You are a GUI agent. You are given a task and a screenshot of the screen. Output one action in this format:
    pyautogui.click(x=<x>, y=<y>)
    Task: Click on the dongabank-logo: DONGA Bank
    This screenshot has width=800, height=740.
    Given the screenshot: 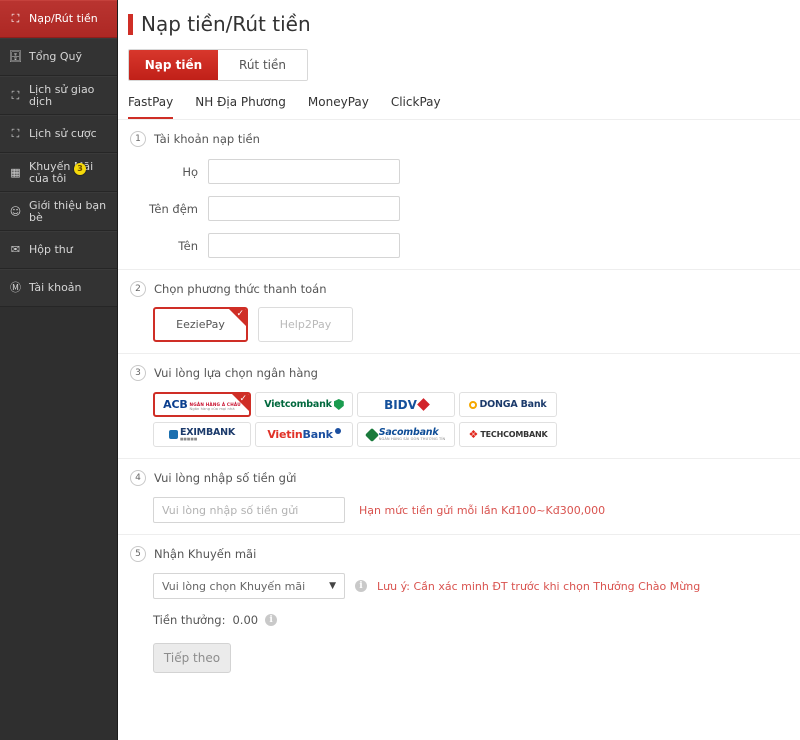 What is the action you would take?
    pyautogui.click(x=508, y=404)
    